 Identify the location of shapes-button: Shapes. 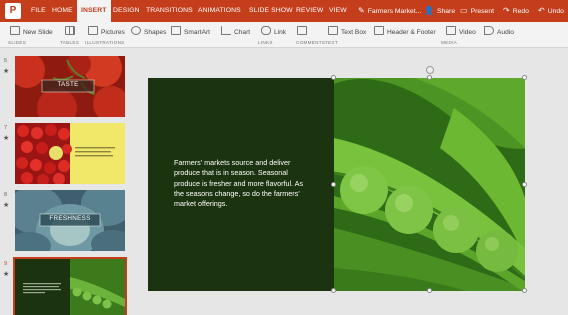
(148, 33).